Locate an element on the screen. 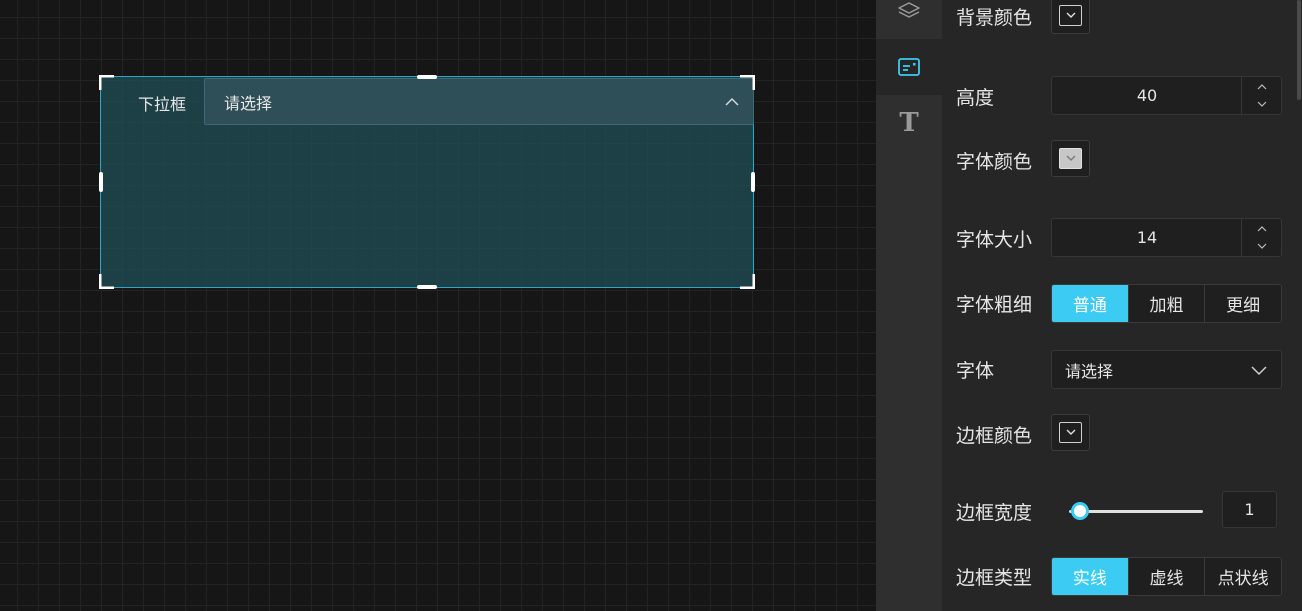 This screenshot has width=1302, height=611. background-color-picker is located at coordinates (1070, 17).